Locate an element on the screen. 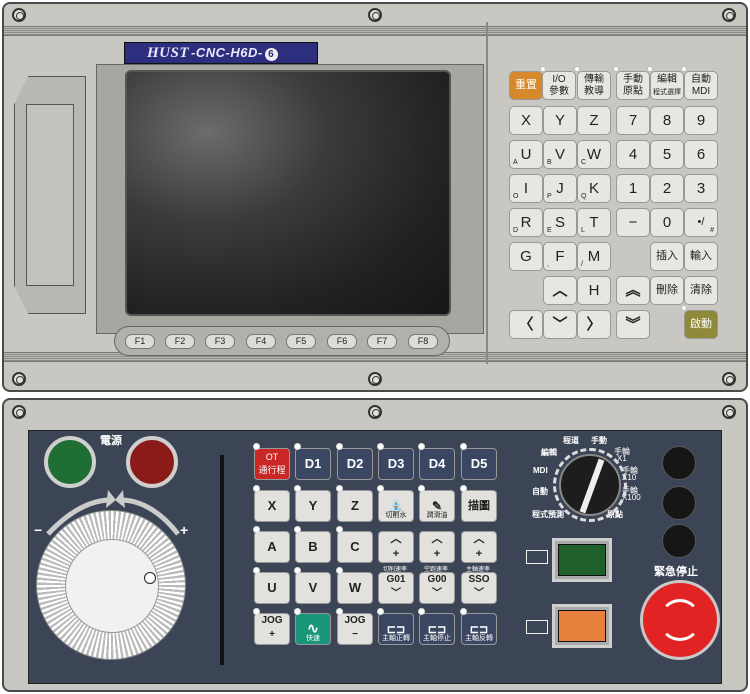 The width and height of the screenshot is (750, 694). key-9: 9 is located at coordinates (701, 120).